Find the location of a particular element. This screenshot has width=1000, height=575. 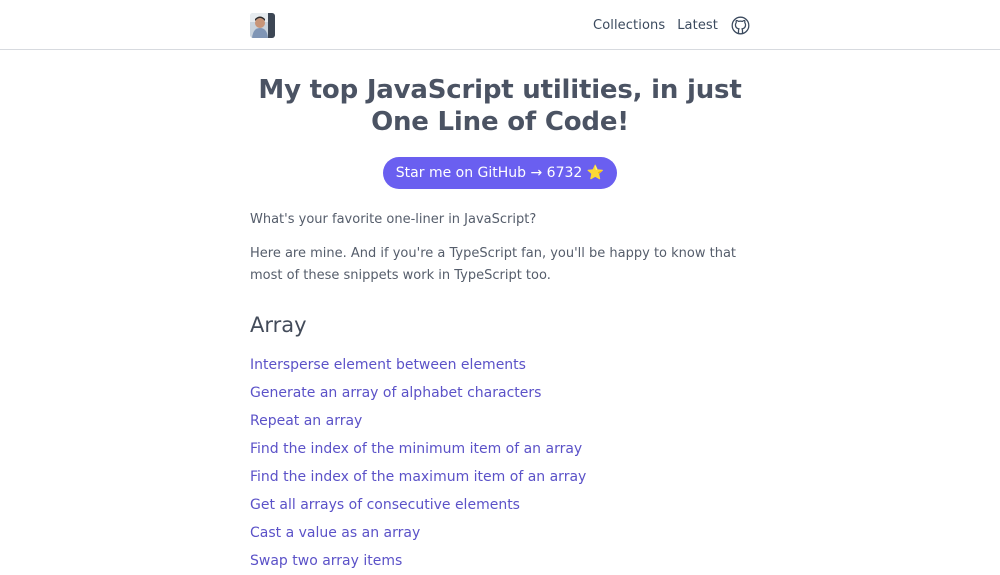

list-item: Intersperse element between elements is located at coordinates (500, 364).